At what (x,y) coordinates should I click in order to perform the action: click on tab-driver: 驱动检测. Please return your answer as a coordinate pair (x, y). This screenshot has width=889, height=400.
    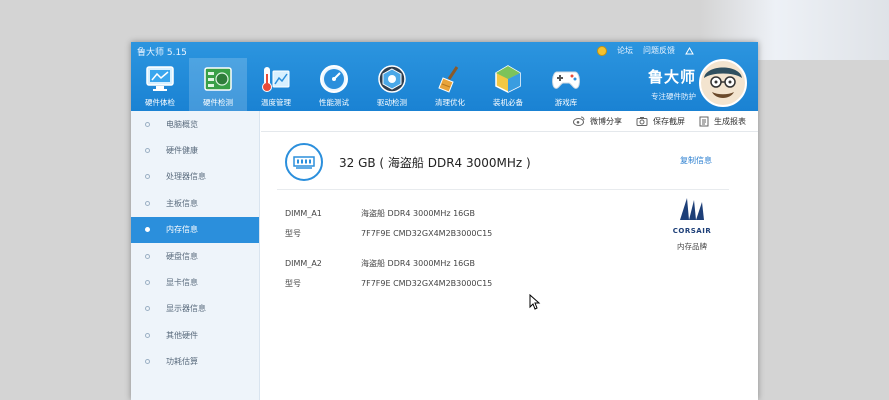
    Looking at the image, I should click on (392, 84).